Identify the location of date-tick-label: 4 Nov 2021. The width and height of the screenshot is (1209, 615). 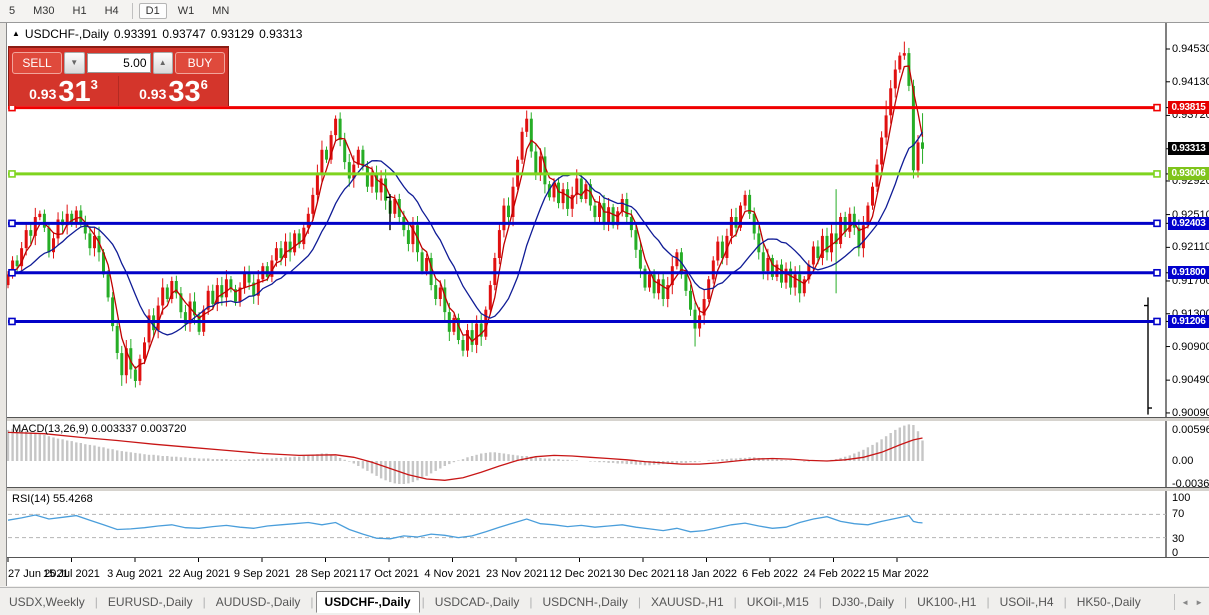
(452, 574).